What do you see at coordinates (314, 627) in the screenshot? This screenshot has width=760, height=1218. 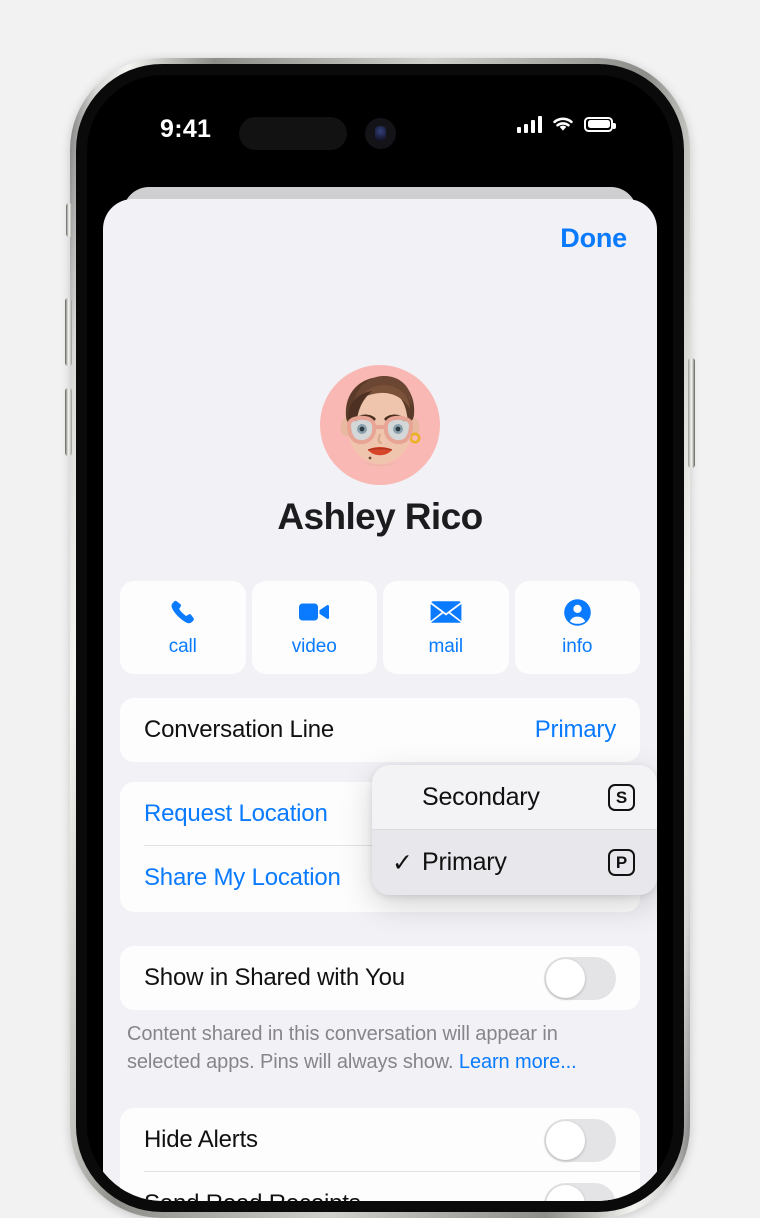 I see `video-button: video` at bounding box center [314, 627].